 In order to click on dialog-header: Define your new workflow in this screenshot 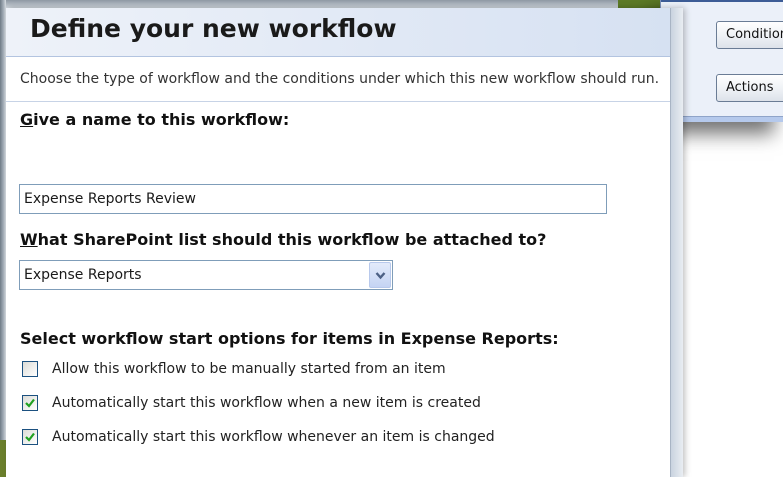, I will do `click(338, 32)`.